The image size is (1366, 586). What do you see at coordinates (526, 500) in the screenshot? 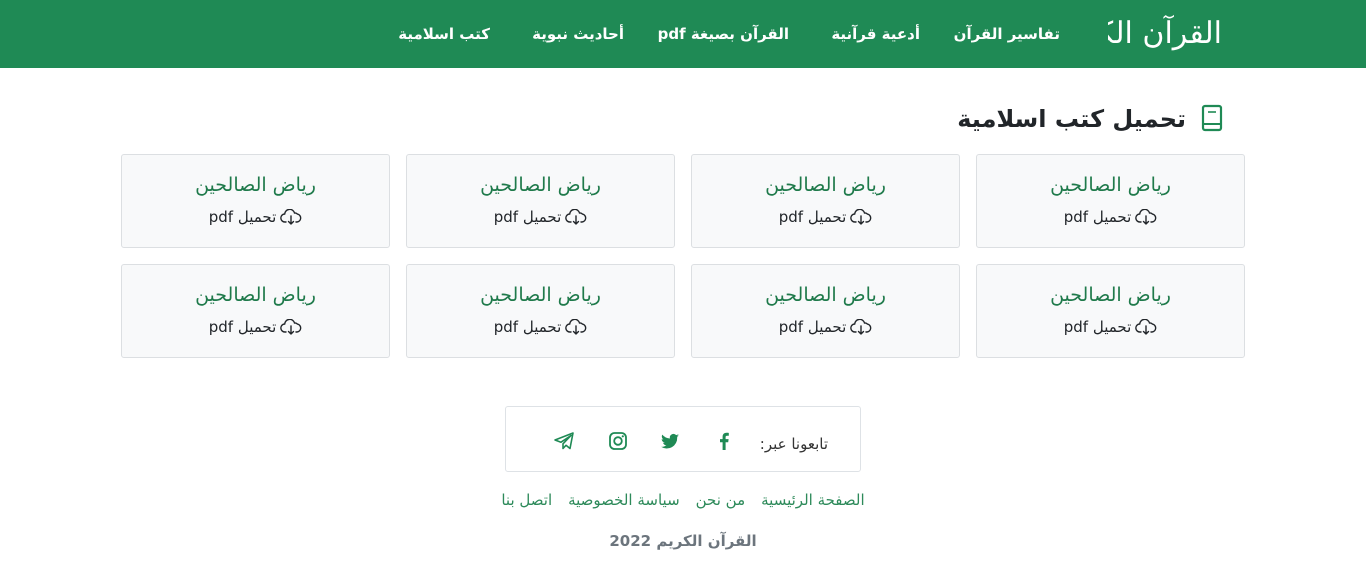
I see `footer-link-contact: اتصل بنا` at bounding box center [526, 500].